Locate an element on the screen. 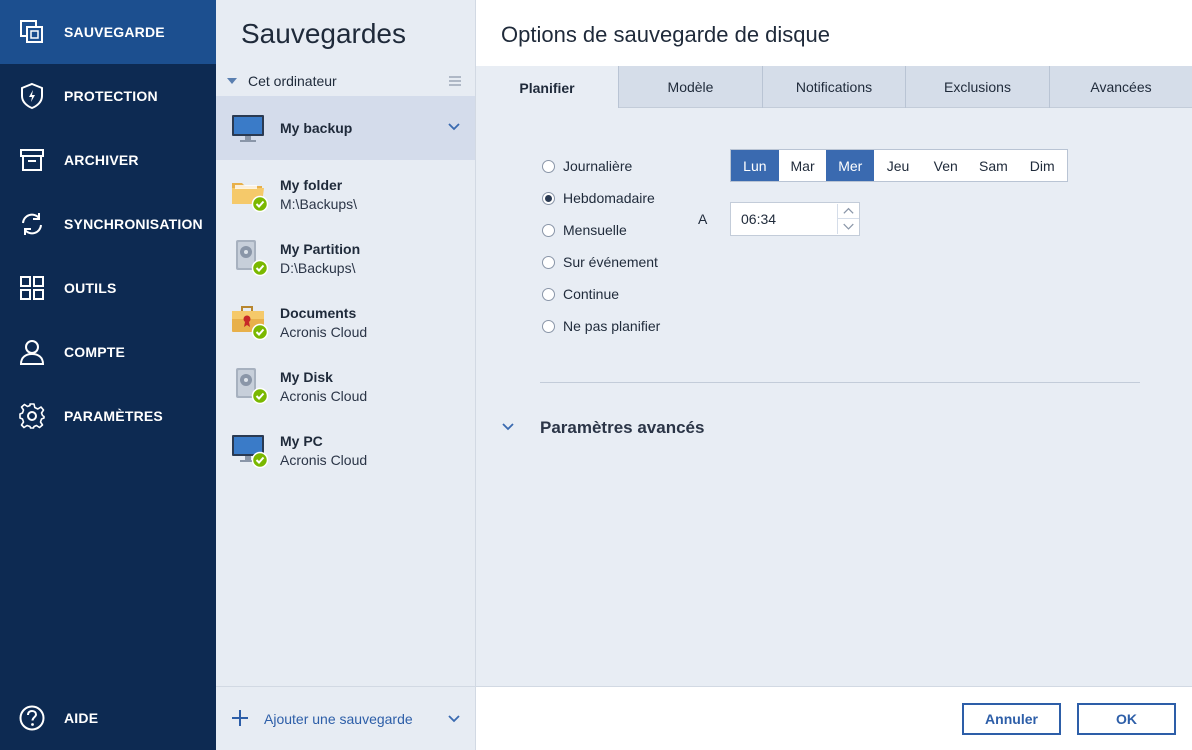 This screenshot has height=750, width=1192. day-fri: Ven is located at coordinates (946, 165).